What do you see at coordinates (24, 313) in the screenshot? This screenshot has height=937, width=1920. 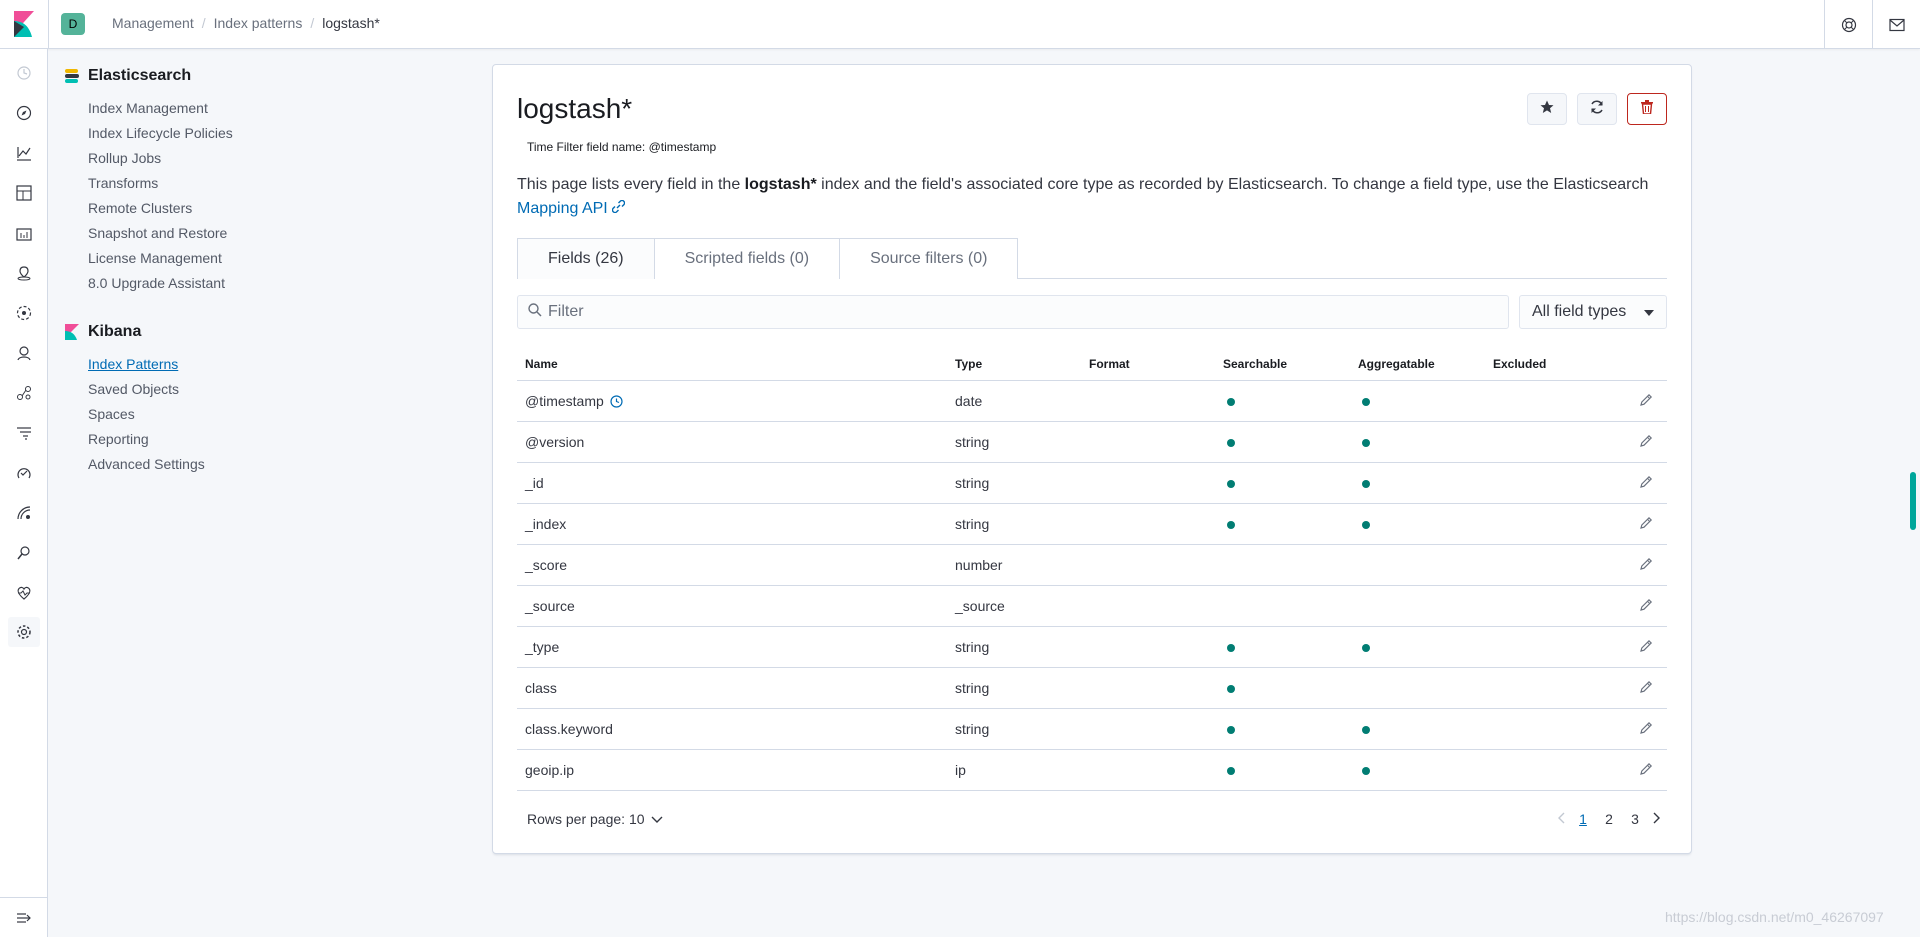 I see `ml-icon` at bounding box center [24, 313].